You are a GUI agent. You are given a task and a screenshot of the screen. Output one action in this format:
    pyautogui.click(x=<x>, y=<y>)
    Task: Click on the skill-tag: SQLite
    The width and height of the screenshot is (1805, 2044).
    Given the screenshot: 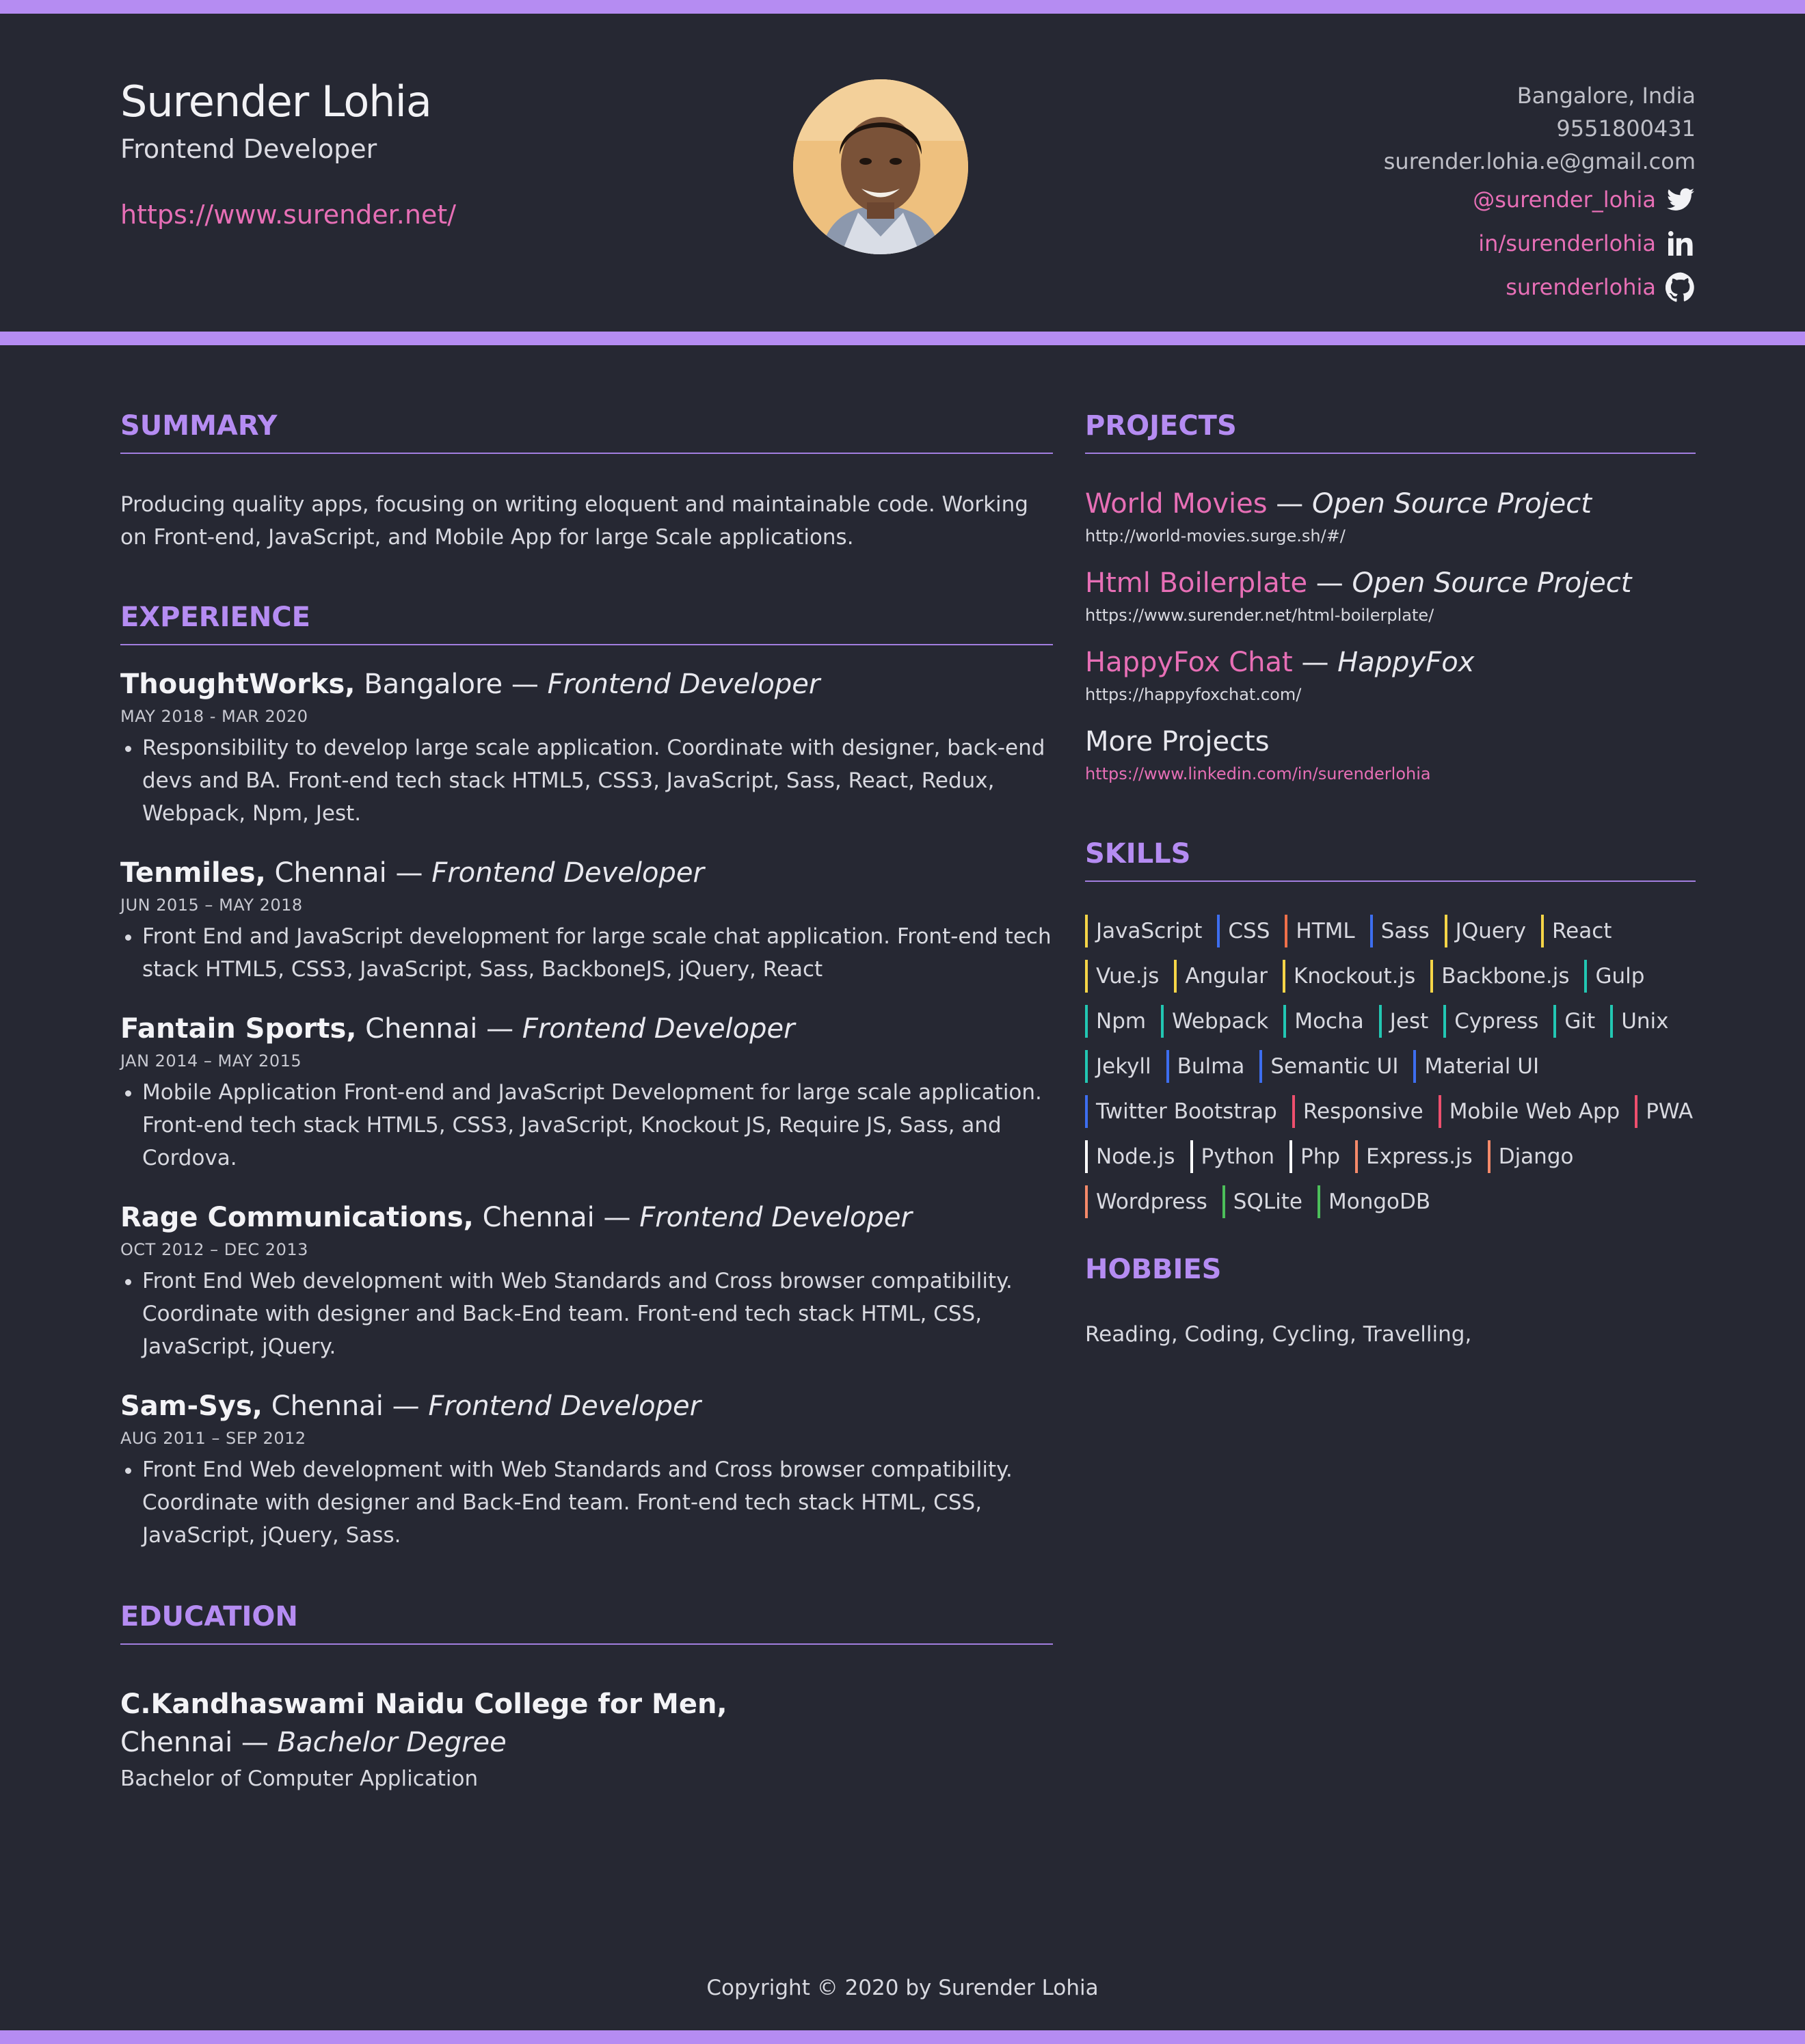 What is the action you would take?
    pyautogui.click(x=1262, y=1201)
    